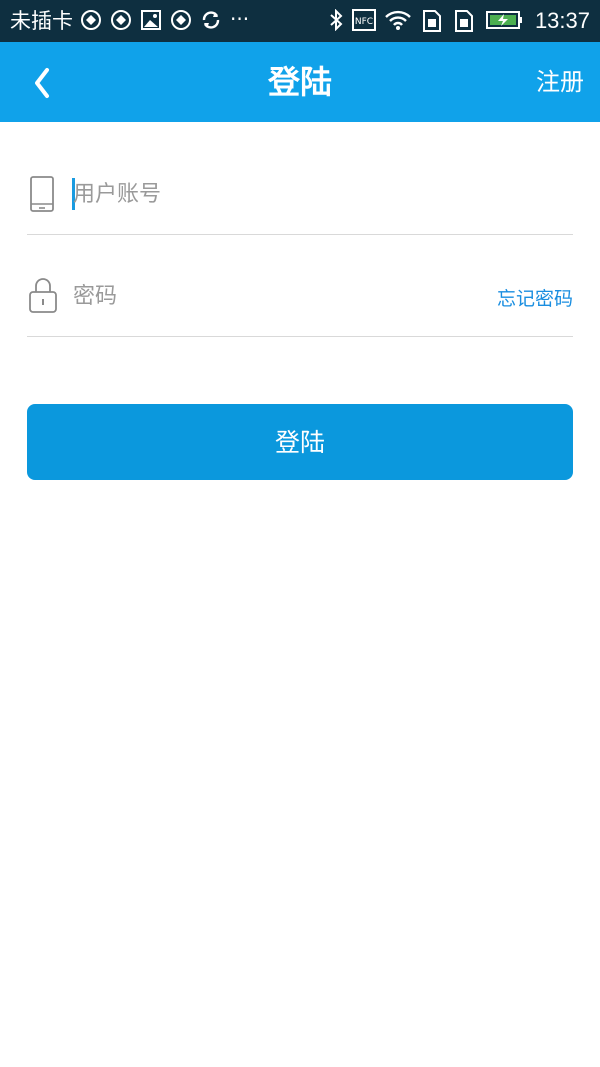 This screenshot has height=1067, width=600. I want to click on lock-icon, so click(43, 298).